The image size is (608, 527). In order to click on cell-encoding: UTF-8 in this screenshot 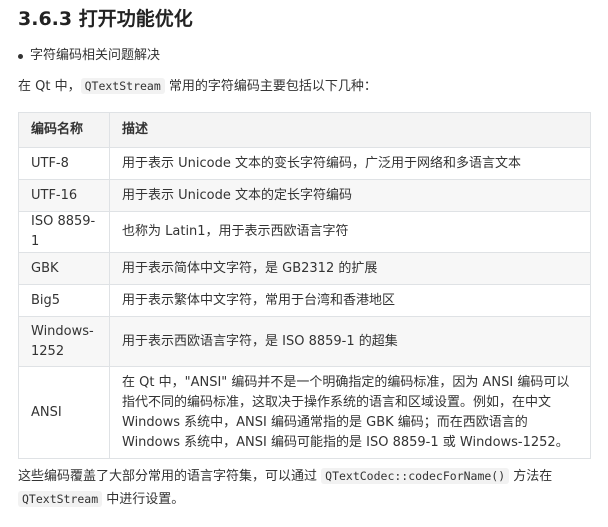, I will do `click(64, 163)`.